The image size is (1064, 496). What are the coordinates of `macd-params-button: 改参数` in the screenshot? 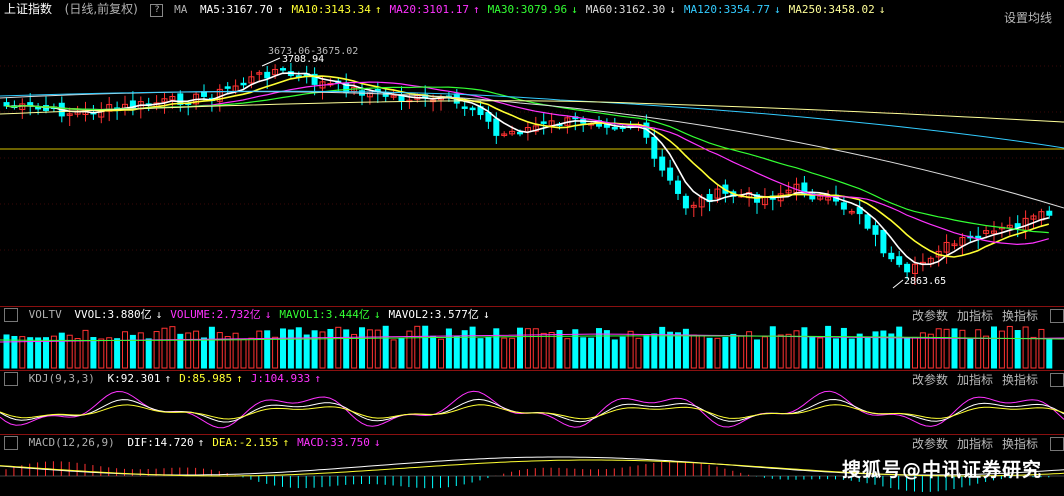 It's located at (930, 443).